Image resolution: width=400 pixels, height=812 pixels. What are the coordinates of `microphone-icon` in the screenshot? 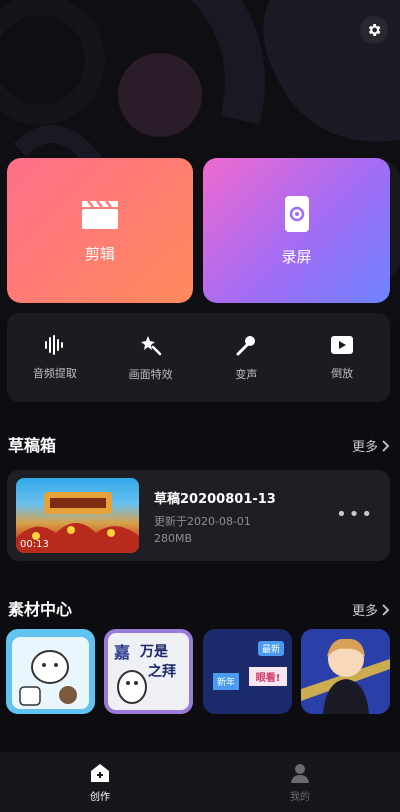 It's located at (246, 345).